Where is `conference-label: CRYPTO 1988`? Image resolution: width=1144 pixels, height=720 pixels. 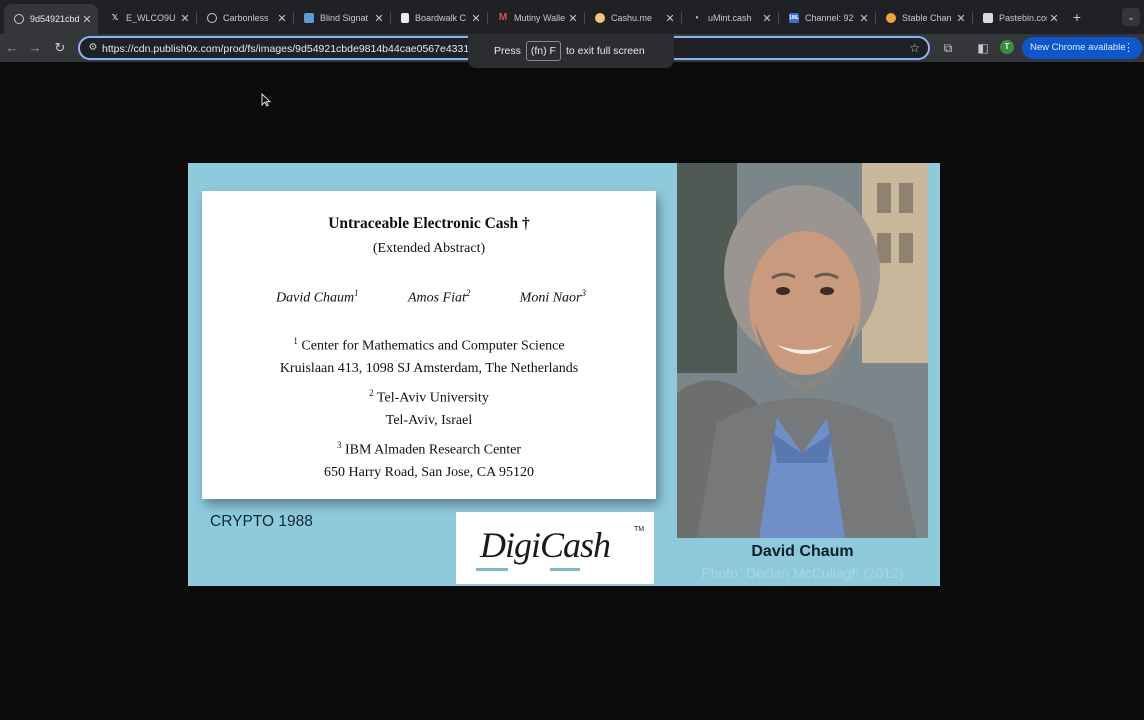
conference-label: CRYPTO 1988 is located at coordinates (261, 521).